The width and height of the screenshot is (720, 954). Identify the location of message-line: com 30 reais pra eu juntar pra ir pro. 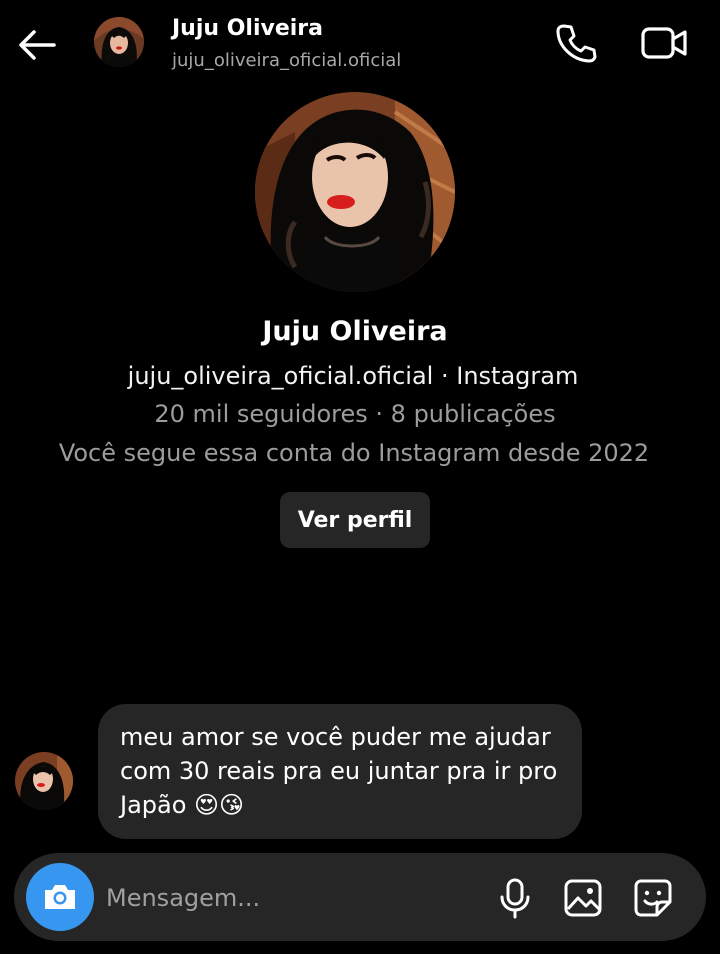
(339, 771).